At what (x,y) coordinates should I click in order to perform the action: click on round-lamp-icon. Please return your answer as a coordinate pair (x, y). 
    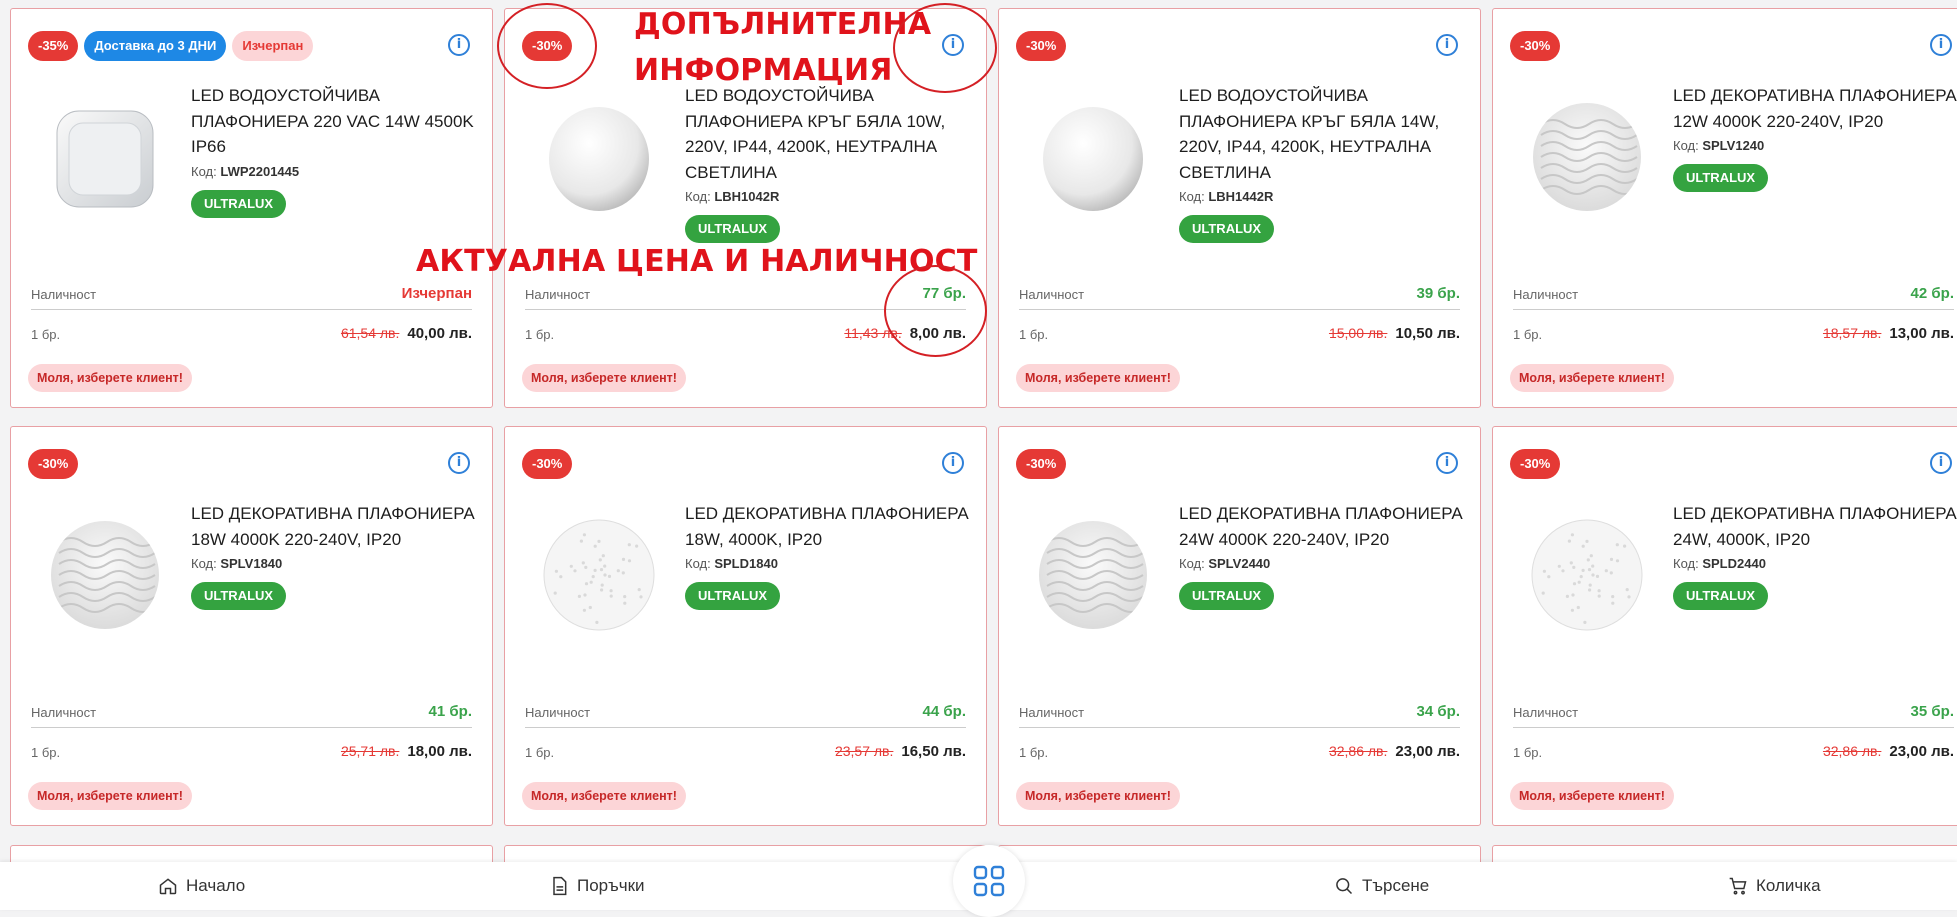
    Looking at the image, I should click on (599, 157).